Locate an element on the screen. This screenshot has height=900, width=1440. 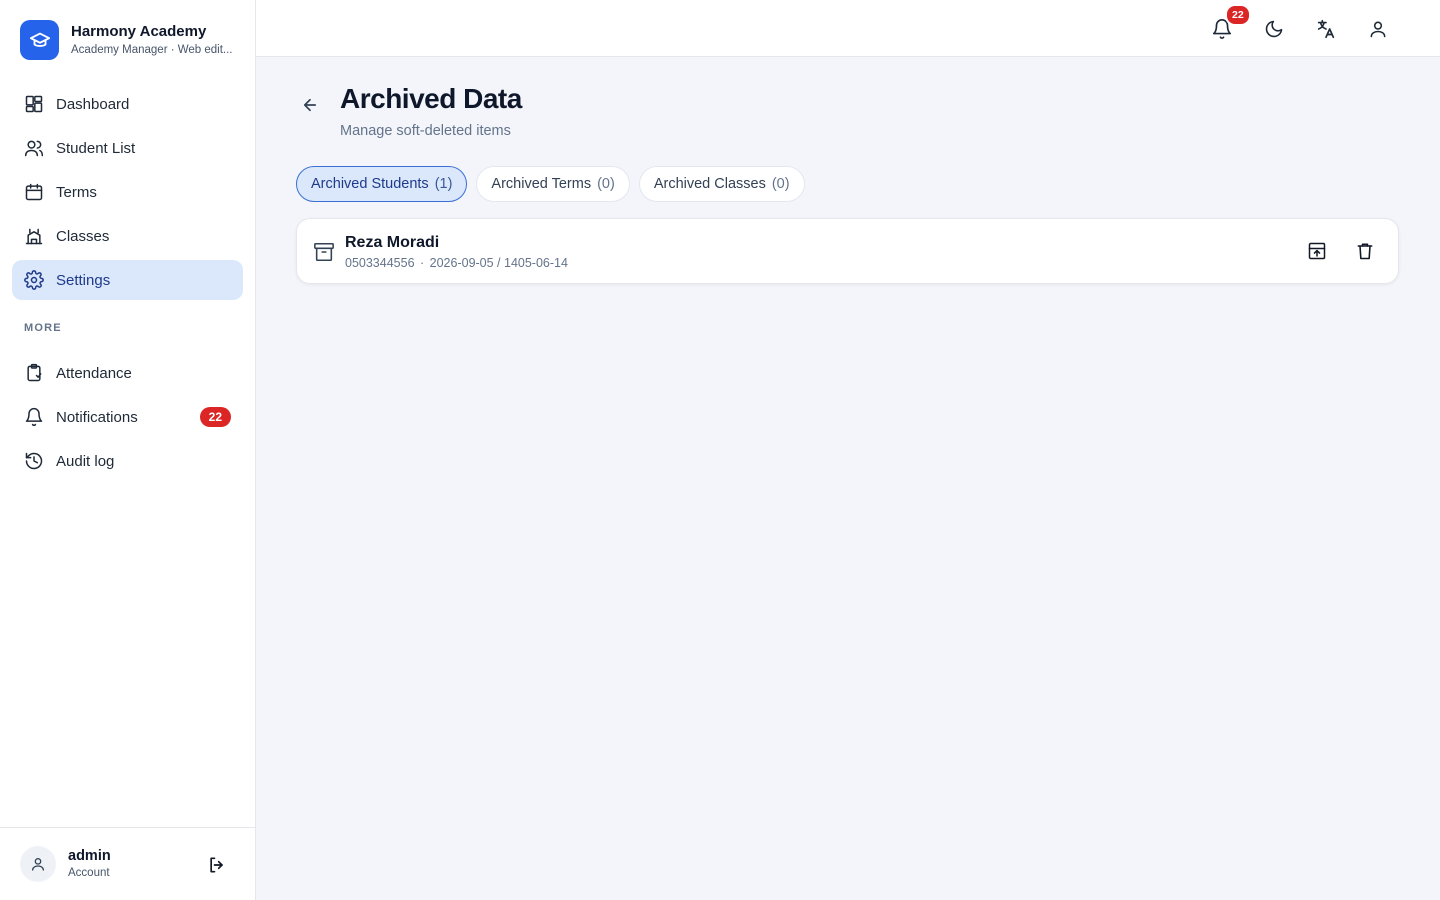
sidebar-item-student-list: Student List is located at coordinates (127, 148).